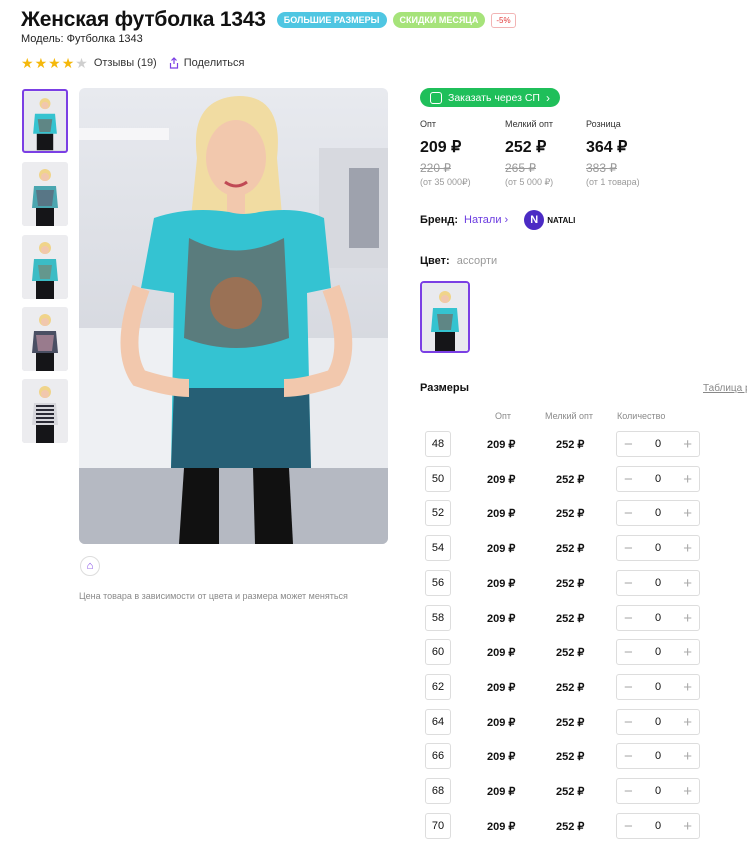 The height and width of the screenshot is (846, 747). I want to click on rating-row: ★ ★ ★ ★ ★ Отзывы (19) Поделиться, so click(132, 63).